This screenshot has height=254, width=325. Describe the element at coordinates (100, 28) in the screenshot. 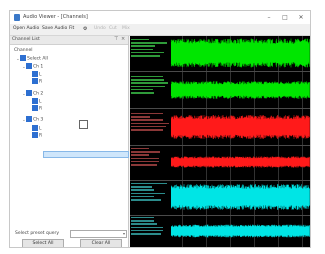

I see `undo-button: Undo` at that location.